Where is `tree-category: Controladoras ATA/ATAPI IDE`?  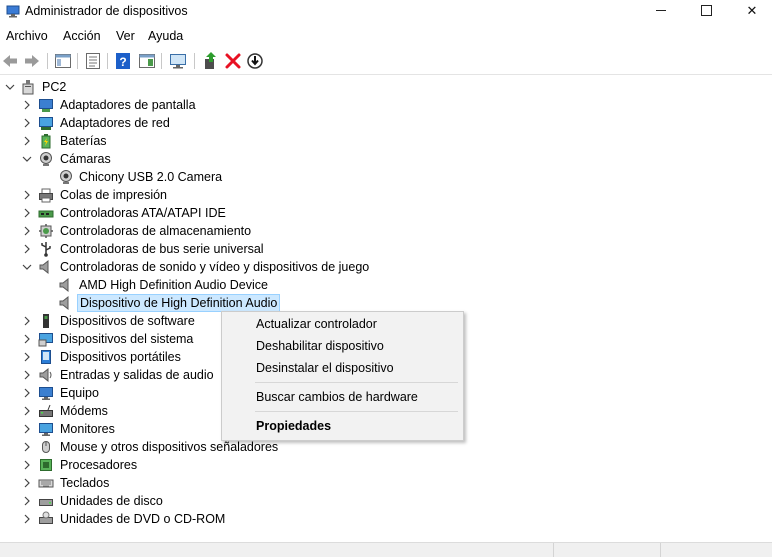 tree-category: Controladoras ATA/ATAPI IDE is located at coordinates (386, 213).